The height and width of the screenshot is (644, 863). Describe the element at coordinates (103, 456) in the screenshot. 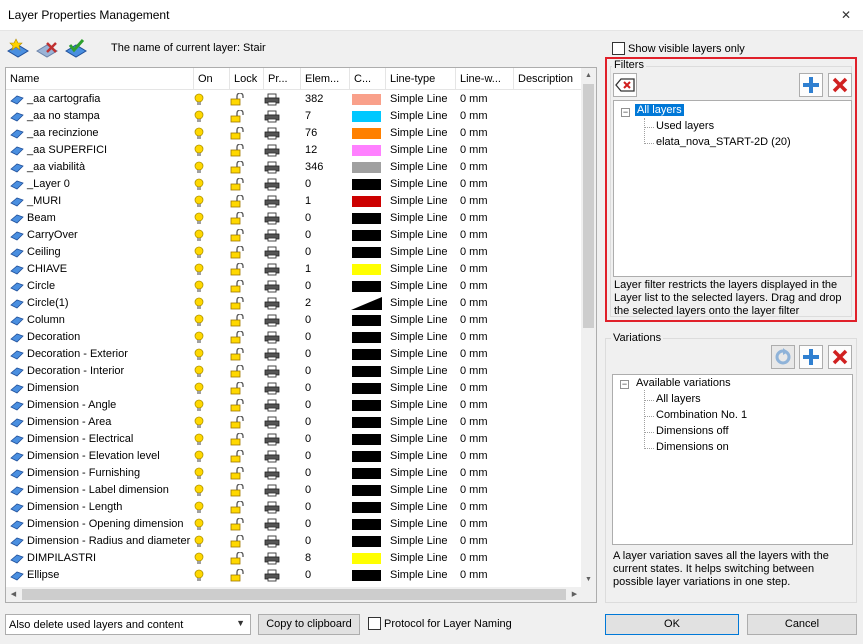

I see `layer-name-cell: Dimension - Elevation level` at that location.